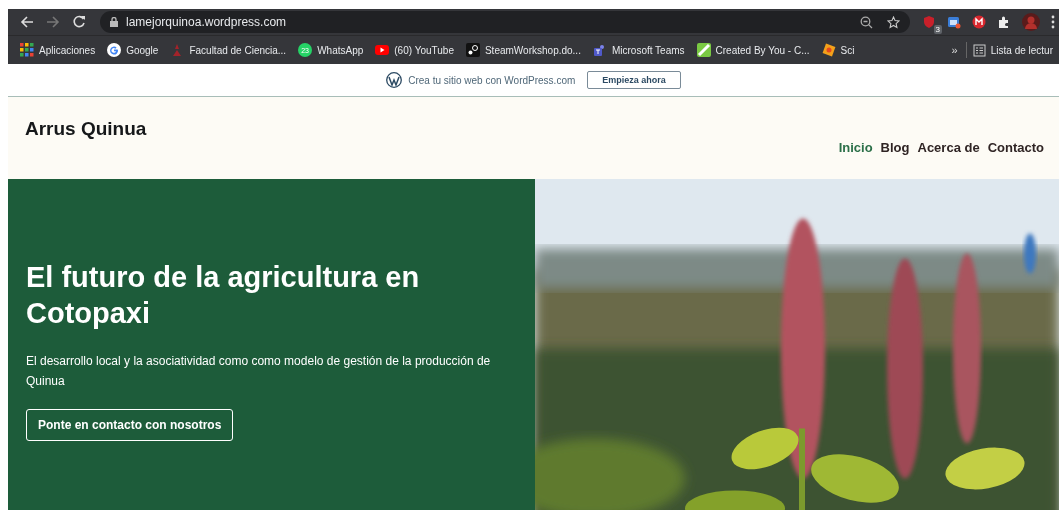  I want to click on start-button: Empieza ahora, so click(634, 80).